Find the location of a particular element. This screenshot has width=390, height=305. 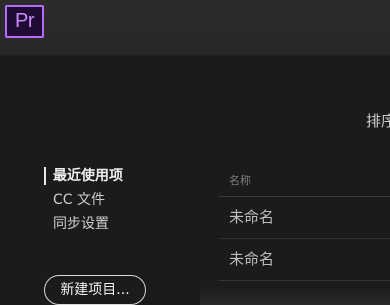

sort-label: 排序 is located at coordinates (378, 120).